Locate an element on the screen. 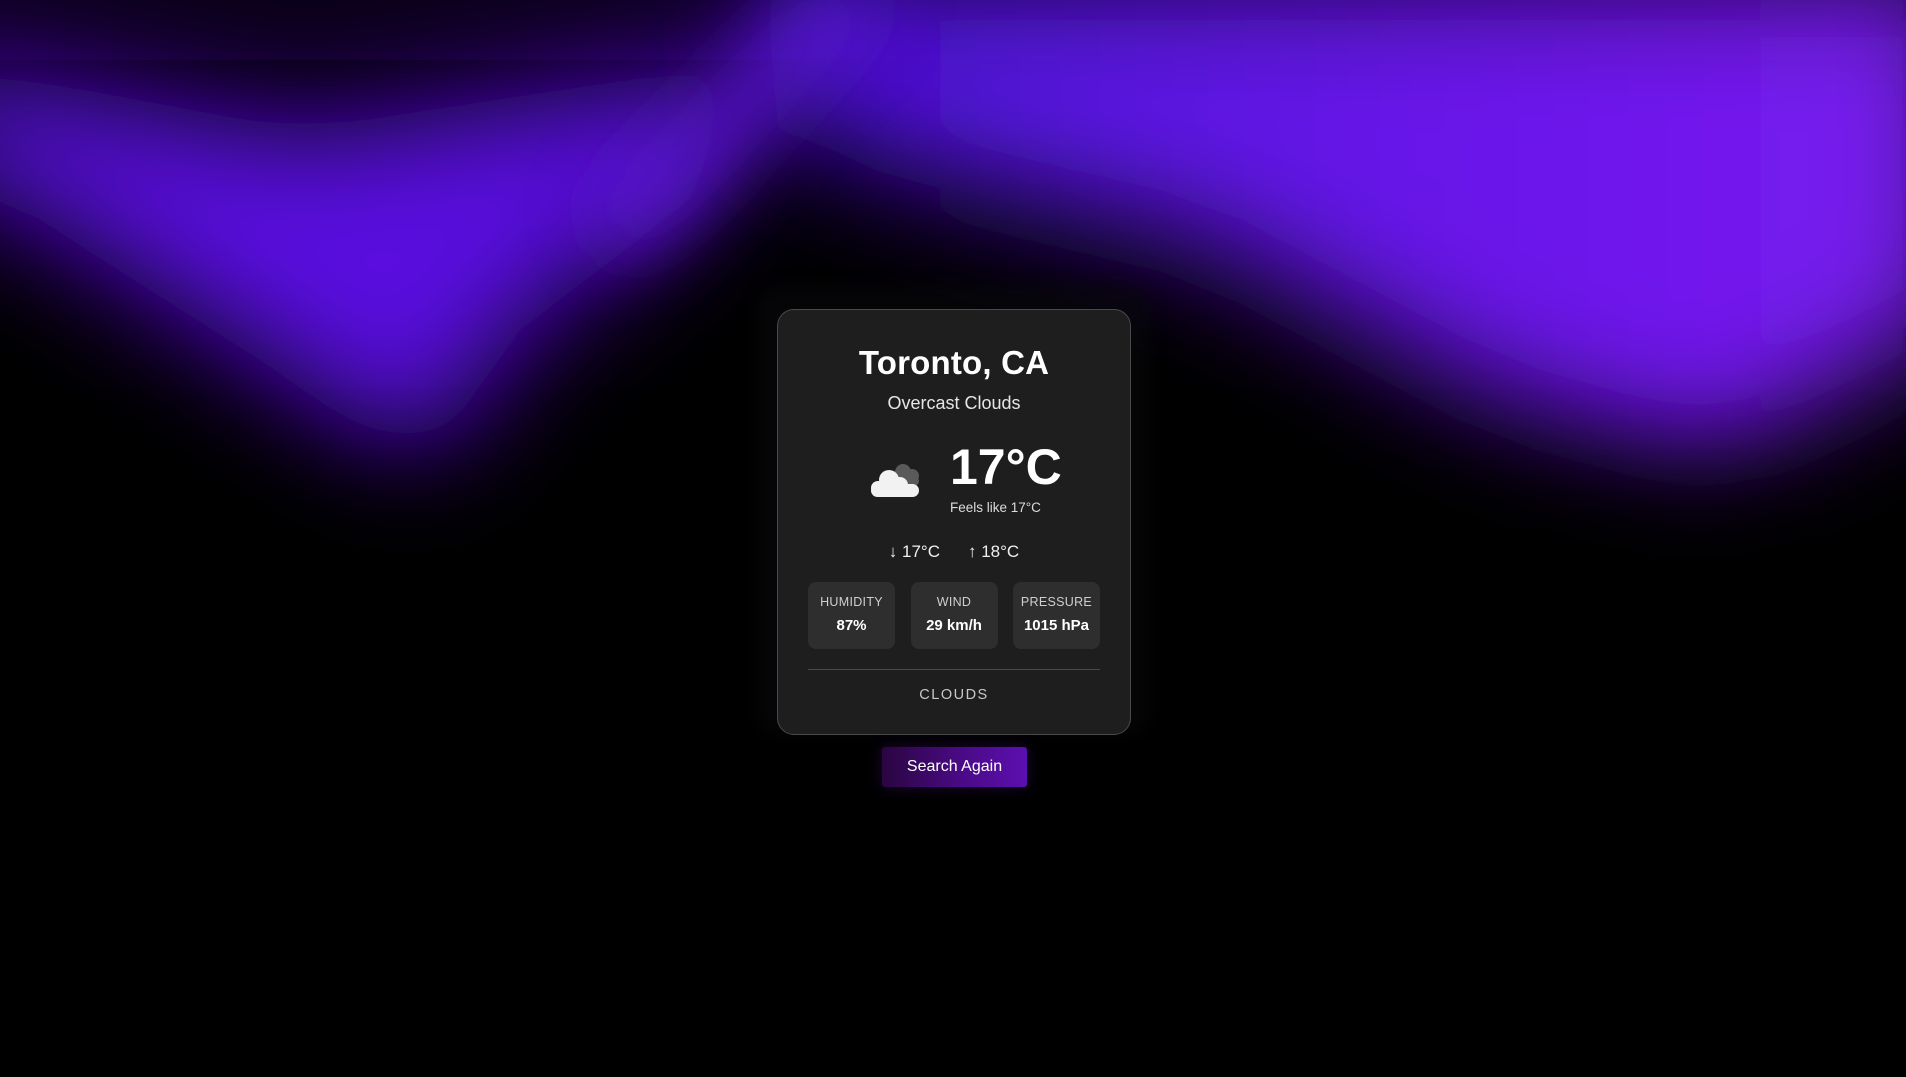 The width and height of the screenshot is (1906, 1077). divider is located at coordinates (954, 669).